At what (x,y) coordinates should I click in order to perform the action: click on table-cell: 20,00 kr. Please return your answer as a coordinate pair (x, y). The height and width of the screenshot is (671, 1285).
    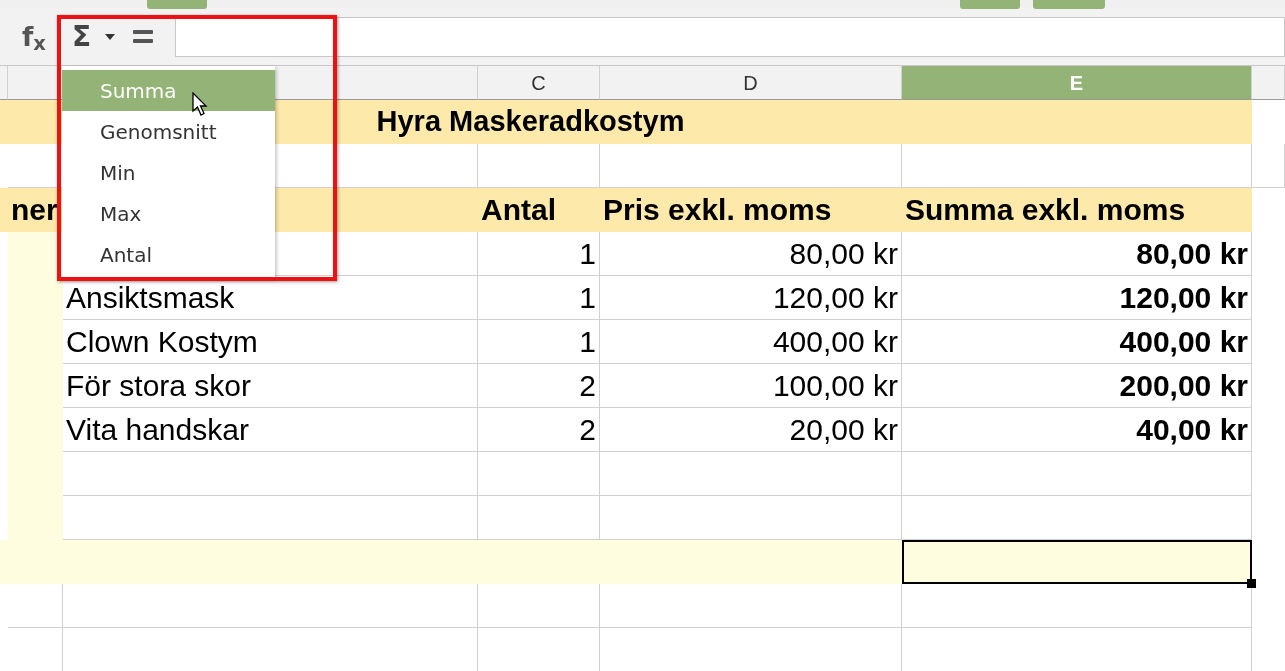
    Looking at the image, I should click on (751, 430).